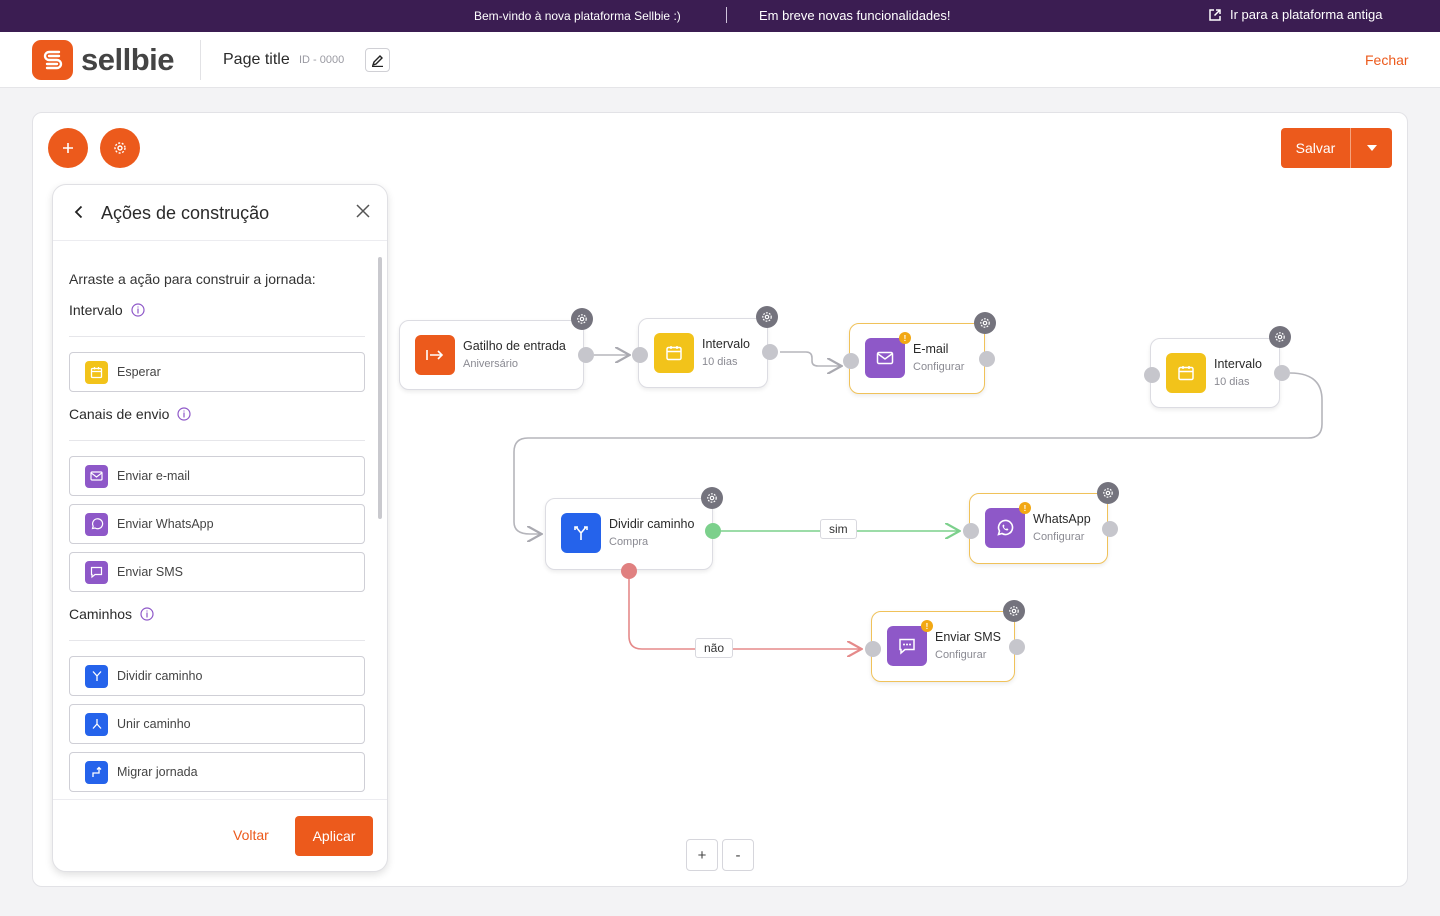 The height and width of the screenshot is (916, 1440). What do you see at coordinates (154, 724) in the screenshot?
I see `action-label: Unir caminho` at bounding box center [154, 724].